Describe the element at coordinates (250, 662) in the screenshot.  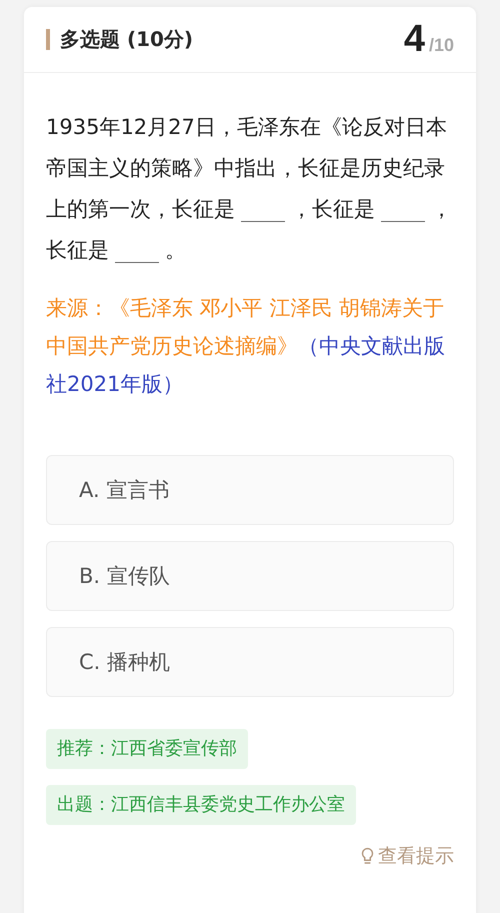
I see `answer-option: C. 播种机` at that location.